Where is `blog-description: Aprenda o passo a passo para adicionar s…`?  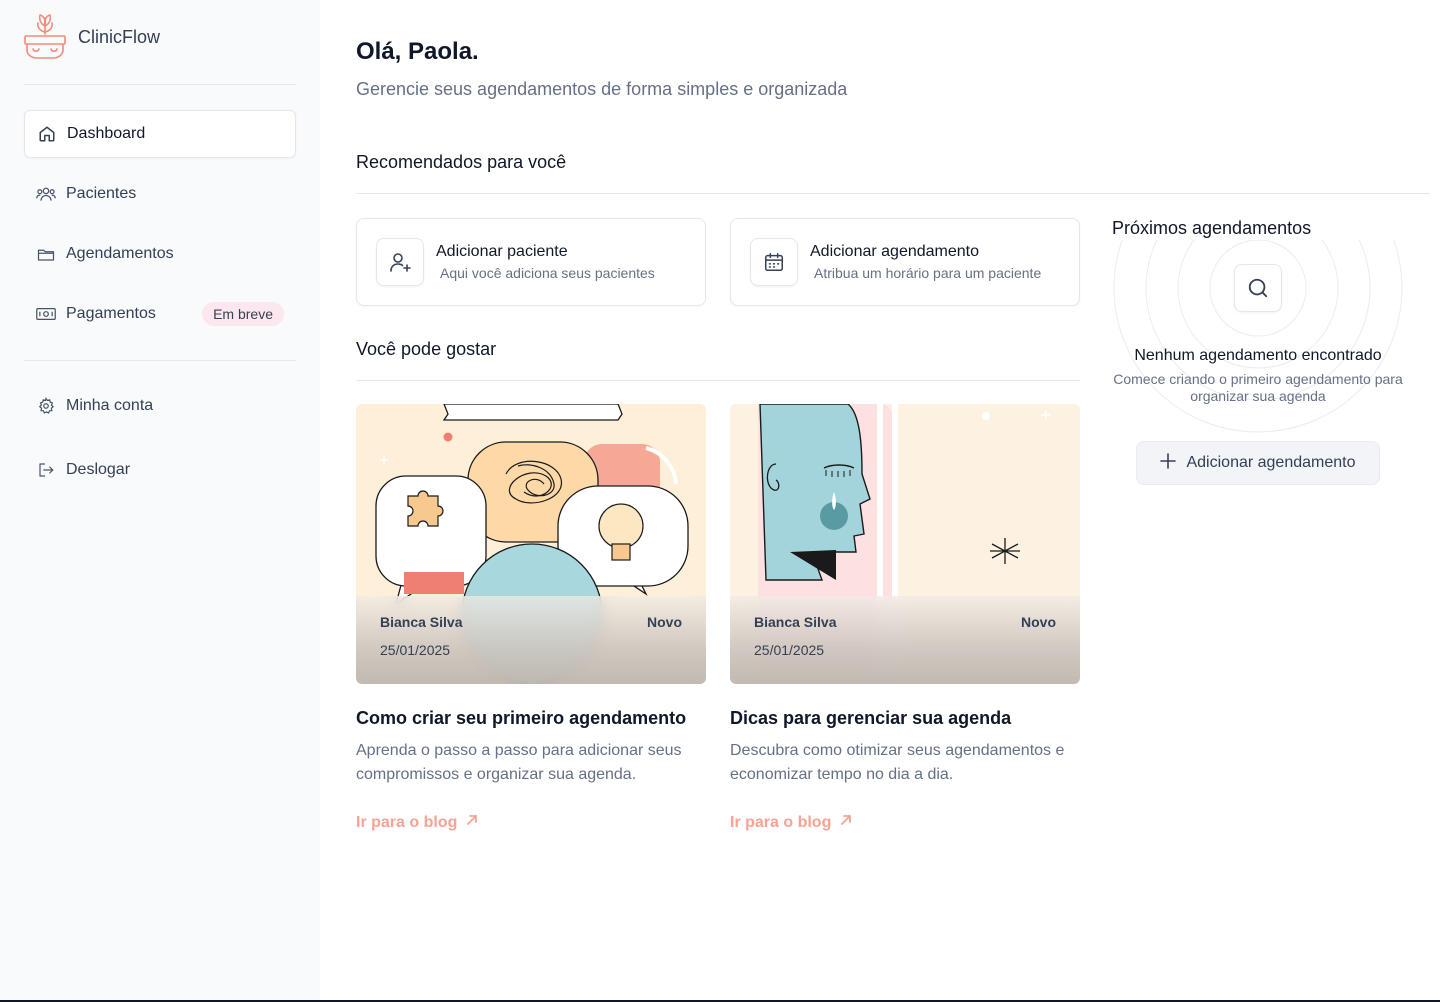
blog-description: Aprenda o passo a passo para adicionar s… is located at coordinates (519, 762).